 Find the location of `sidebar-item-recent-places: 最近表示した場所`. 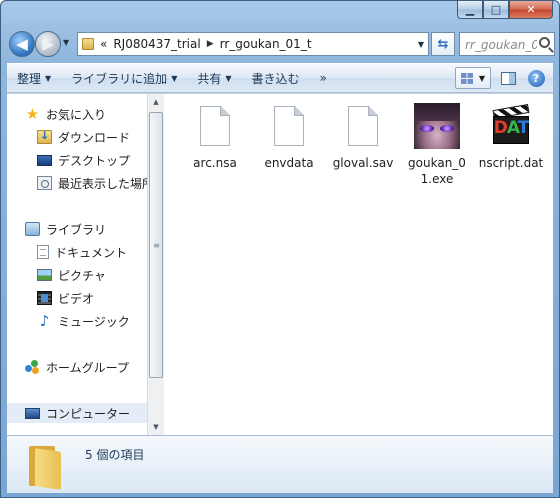

sidebar-item-recent-places: 最近表示した場所 is located at coordinates (92, 183).